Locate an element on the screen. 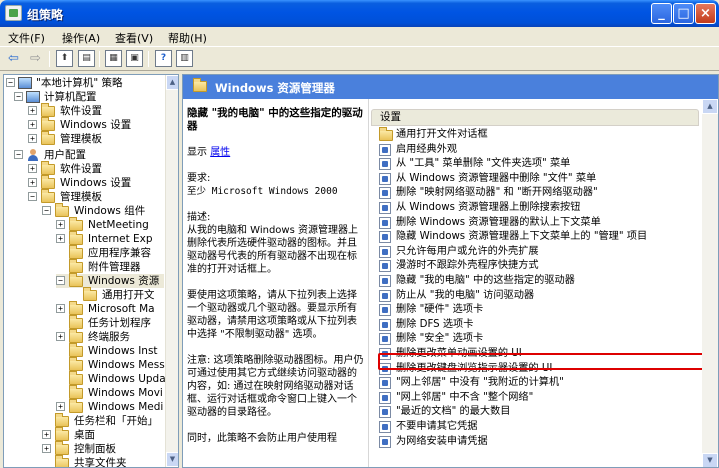  tree-item-user-software-settings: + 软件设置 is located at coordinates (96, 168).